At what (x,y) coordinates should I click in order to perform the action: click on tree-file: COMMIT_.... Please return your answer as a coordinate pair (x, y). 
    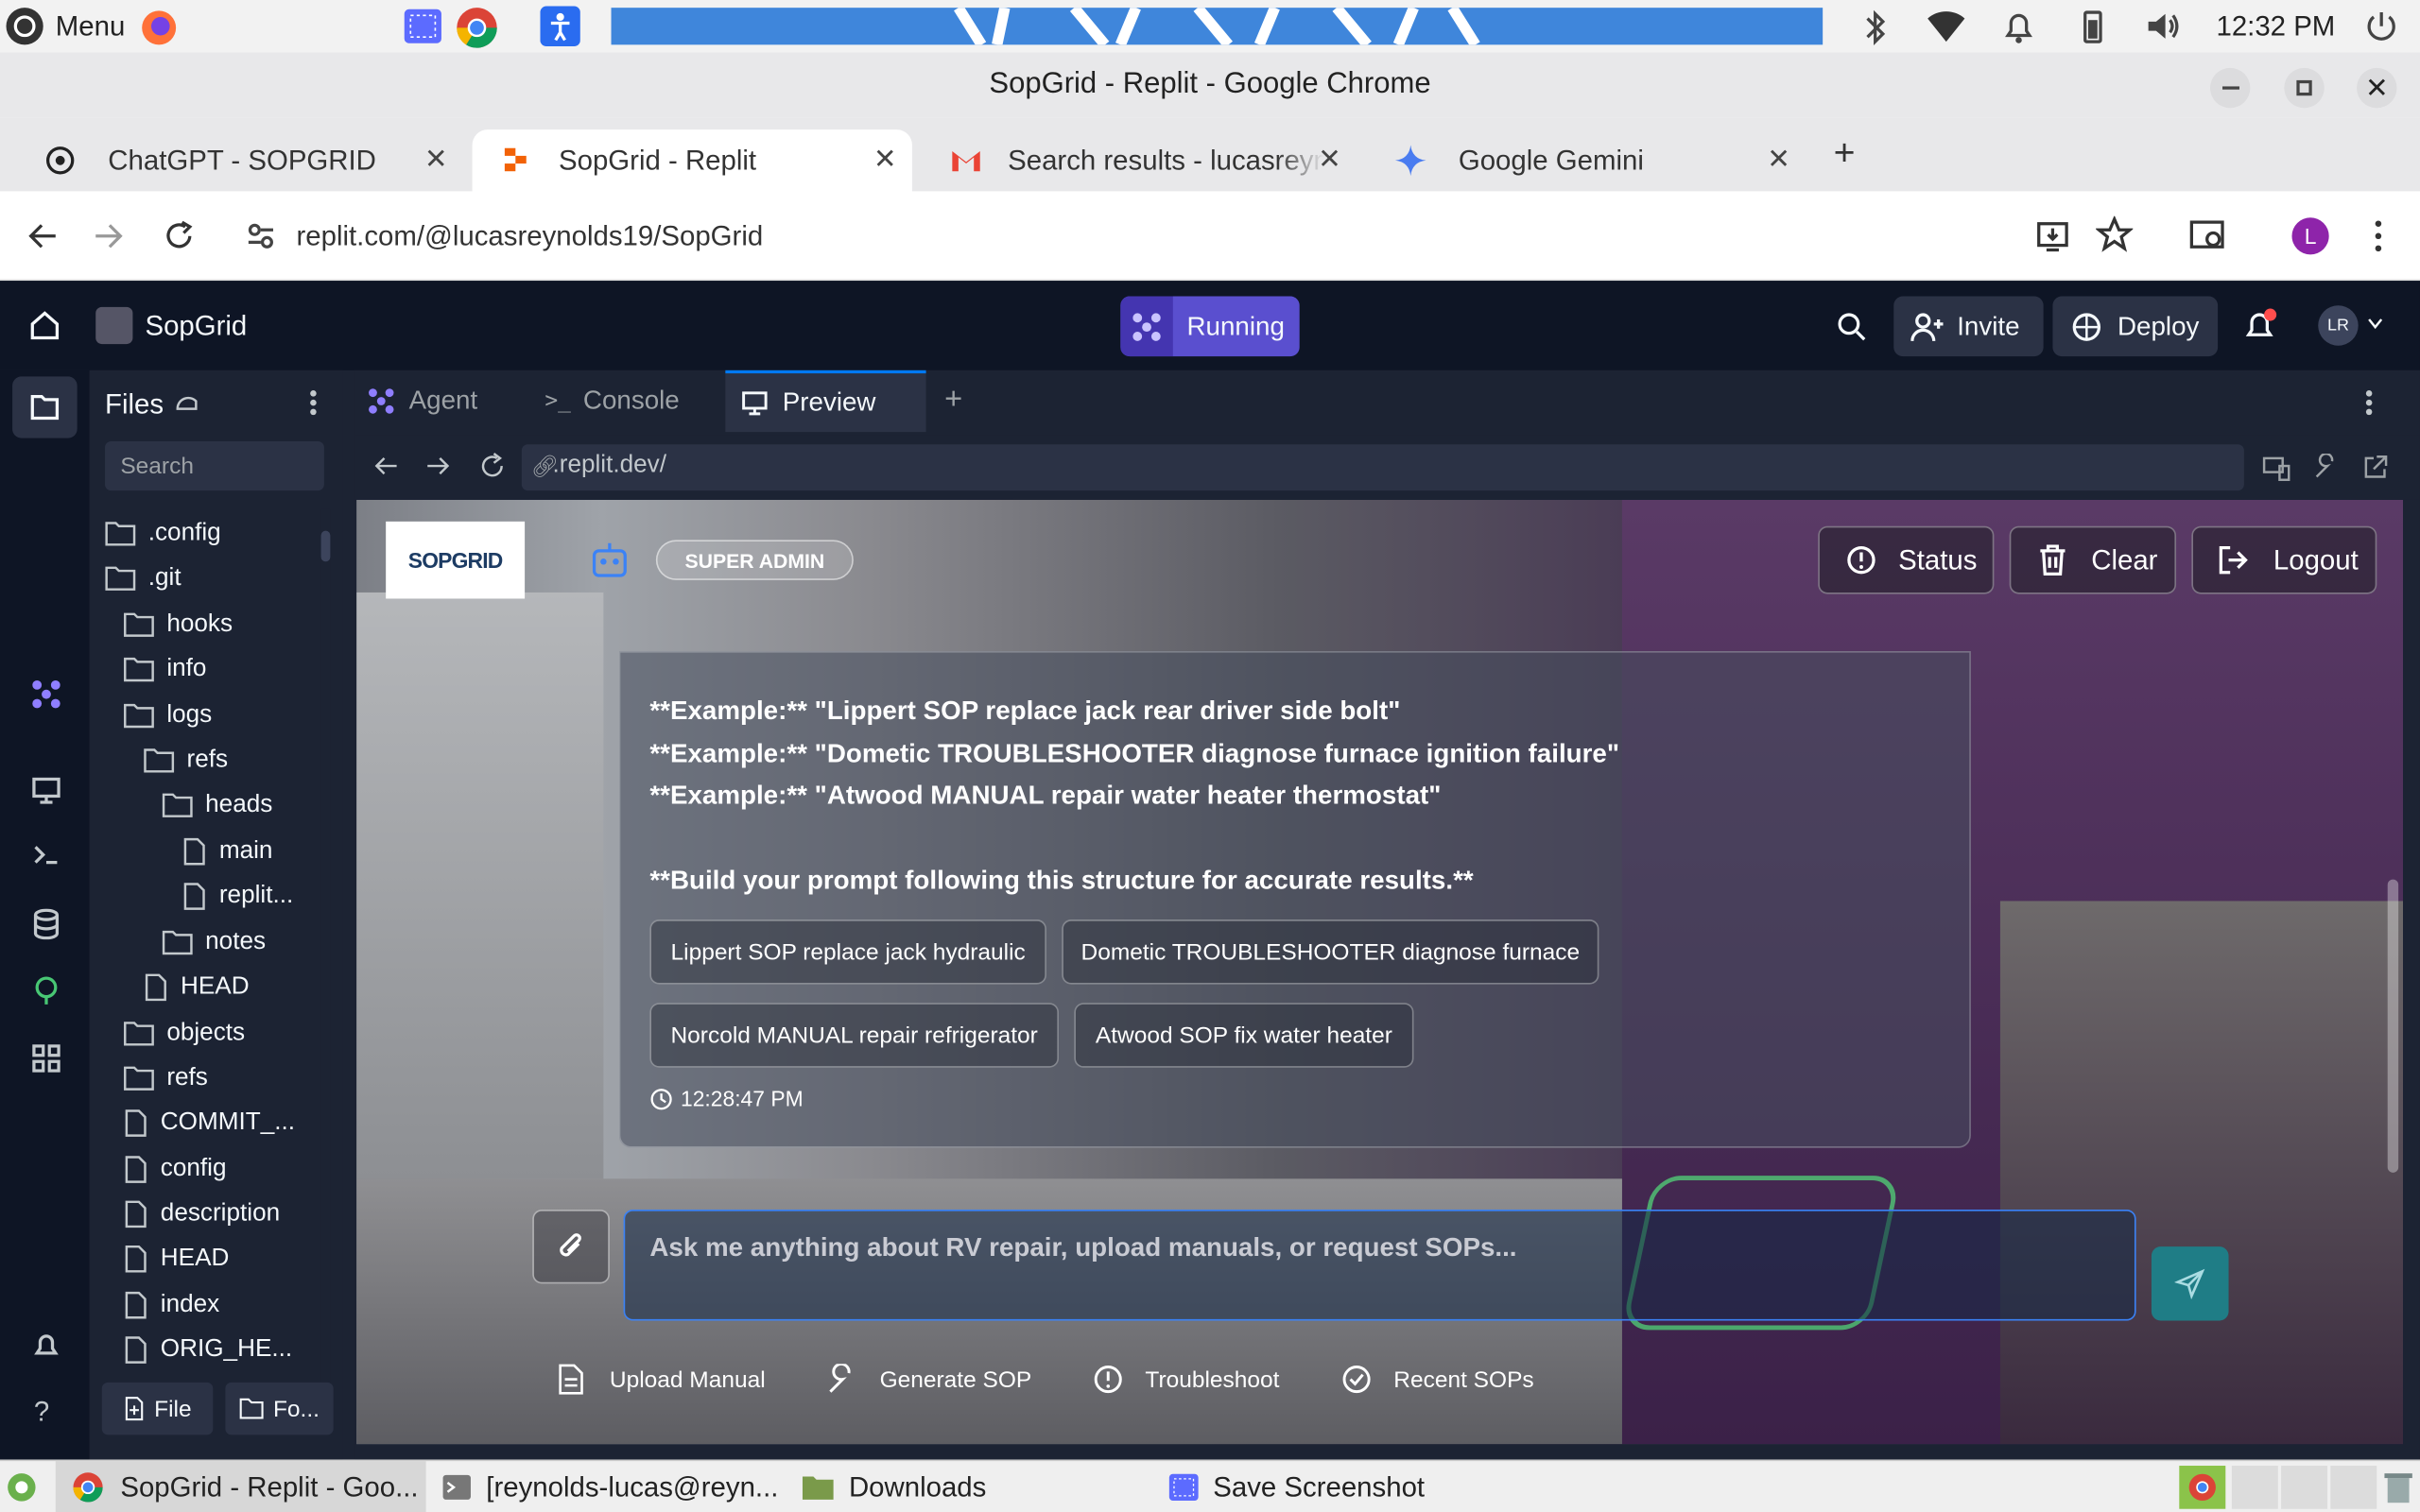
    Looking at the image, I should click on (209, 1122).